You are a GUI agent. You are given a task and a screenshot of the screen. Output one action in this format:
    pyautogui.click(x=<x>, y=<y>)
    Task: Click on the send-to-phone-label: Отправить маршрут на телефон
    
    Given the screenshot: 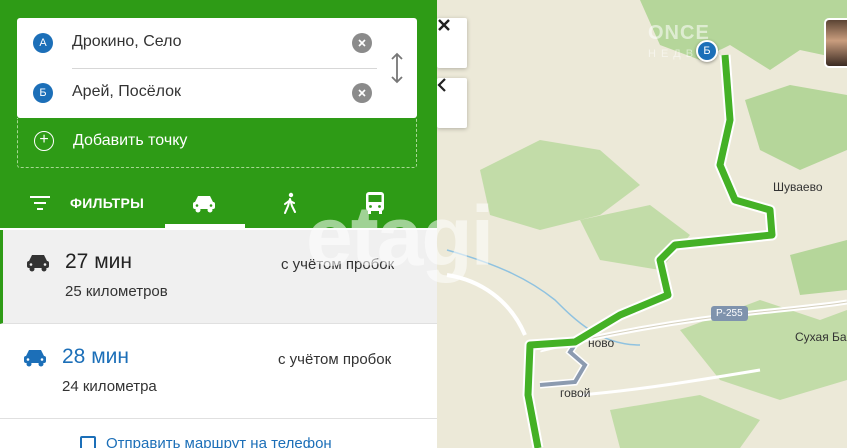 What is the action you would take?
    pyautogui.click(x=219, y=441)
    